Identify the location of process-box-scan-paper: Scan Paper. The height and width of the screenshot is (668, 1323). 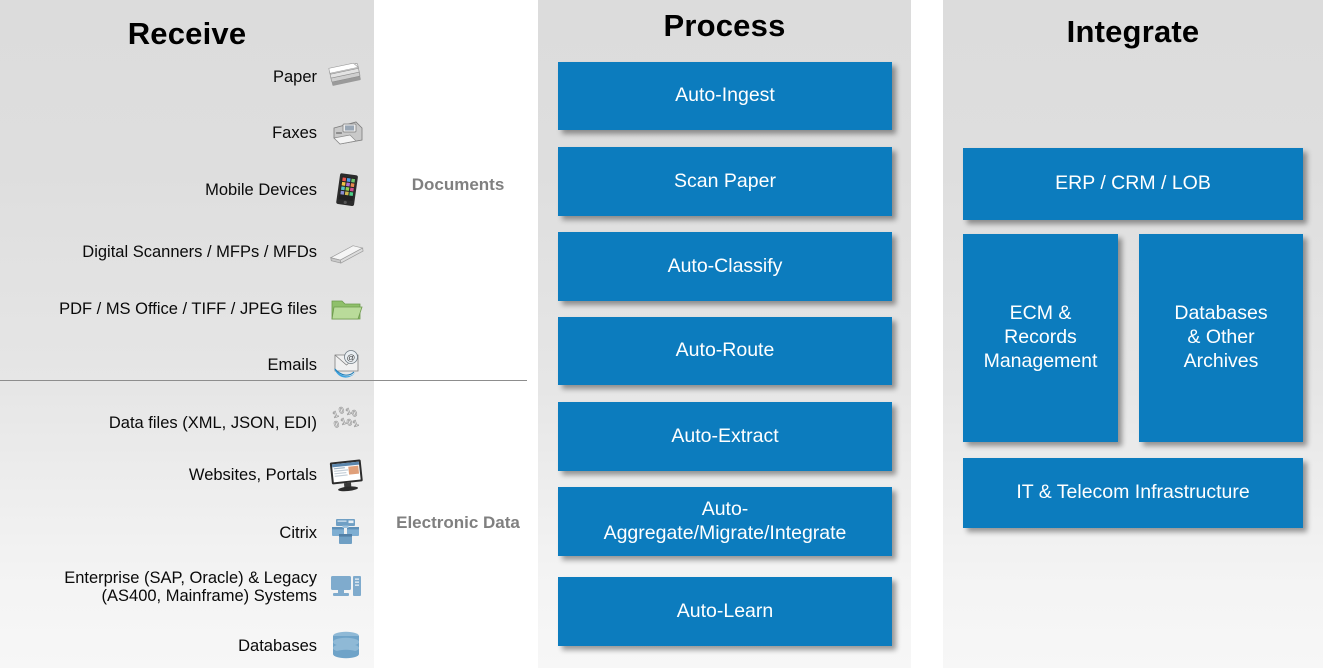
(725, 181).